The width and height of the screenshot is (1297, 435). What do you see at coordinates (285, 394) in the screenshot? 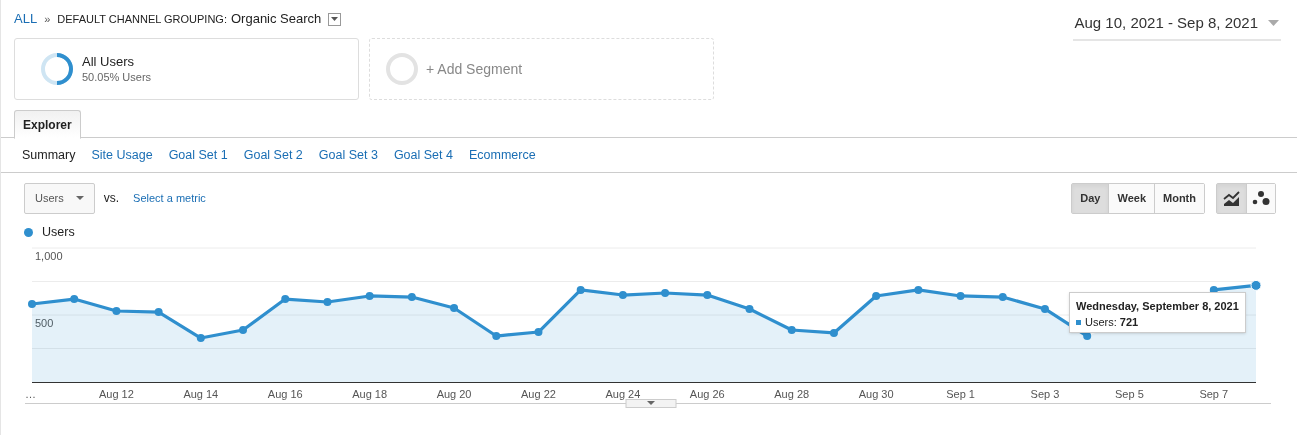
I see `x-axis-label: Aug 16` at bounding box center [285, 394].